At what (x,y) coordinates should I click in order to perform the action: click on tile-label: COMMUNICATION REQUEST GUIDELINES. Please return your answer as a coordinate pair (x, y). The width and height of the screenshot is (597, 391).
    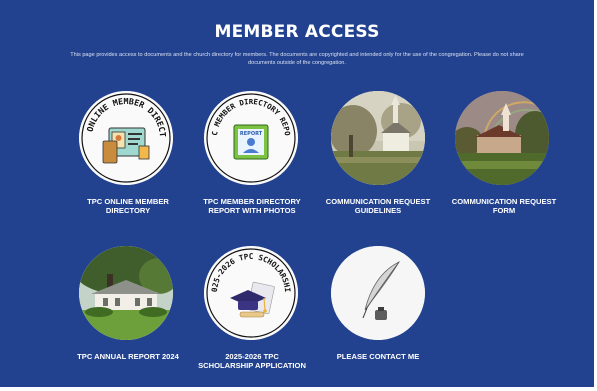
    Looking at the image, I should click on (378, 206).